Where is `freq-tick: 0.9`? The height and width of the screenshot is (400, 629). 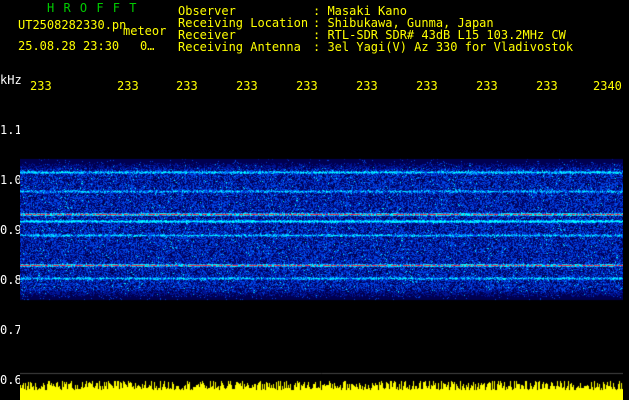
freq-tick: 0.9 is located at coordinates (11, 230).